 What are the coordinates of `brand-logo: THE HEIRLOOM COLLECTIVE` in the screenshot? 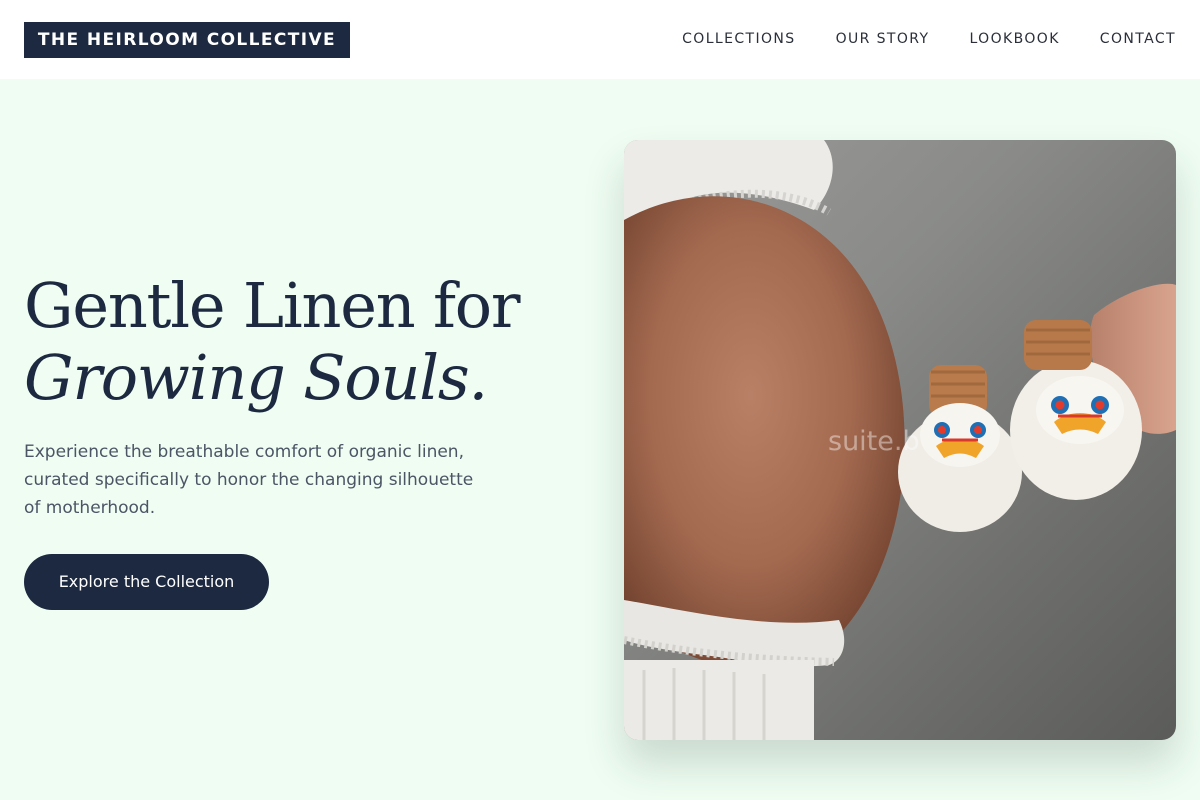 It's located at (187, 40).